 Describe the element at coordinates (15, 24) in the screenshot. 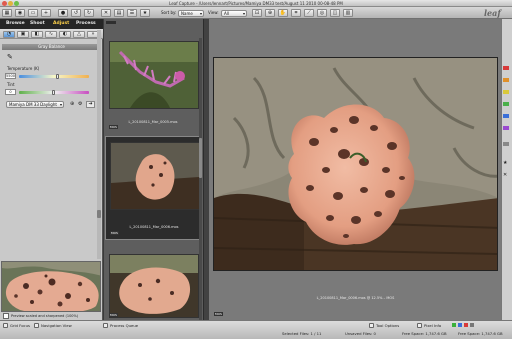

I see `tab-browse: Browse` at that location.